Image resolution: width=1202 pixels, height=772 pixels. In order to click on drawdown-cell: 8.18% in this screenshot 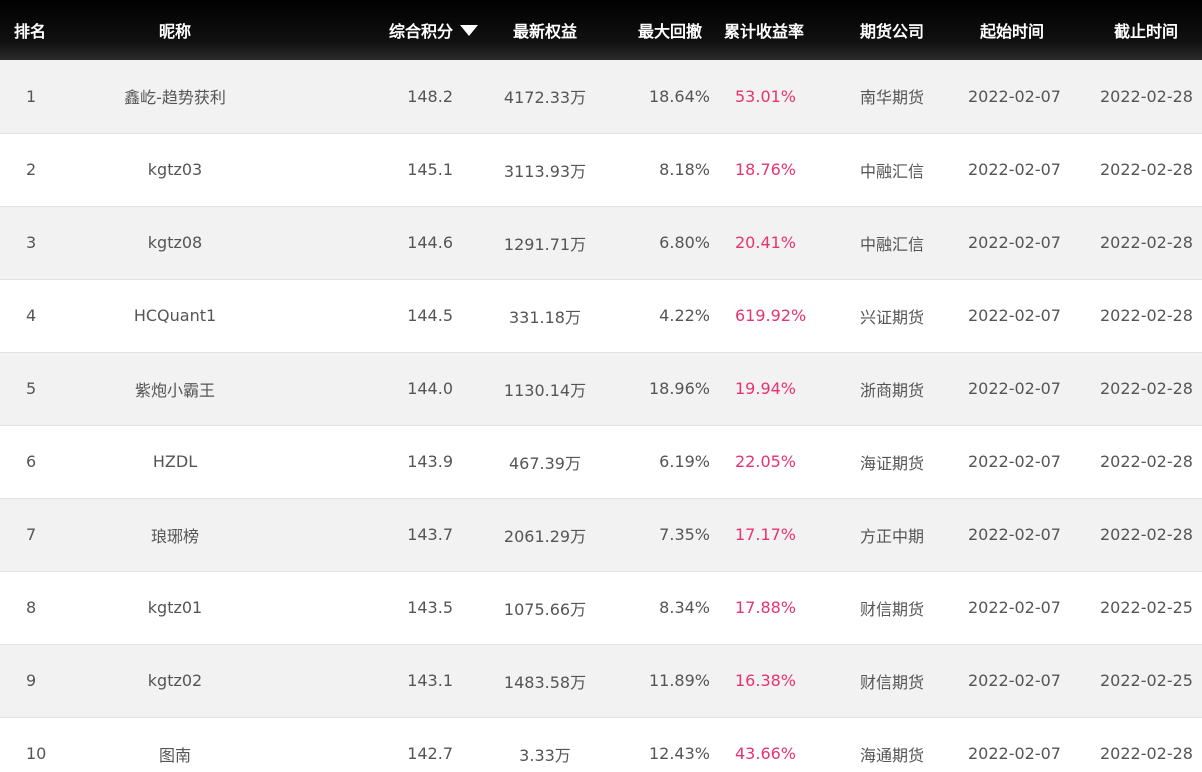, I will do `click(658, 169)`.